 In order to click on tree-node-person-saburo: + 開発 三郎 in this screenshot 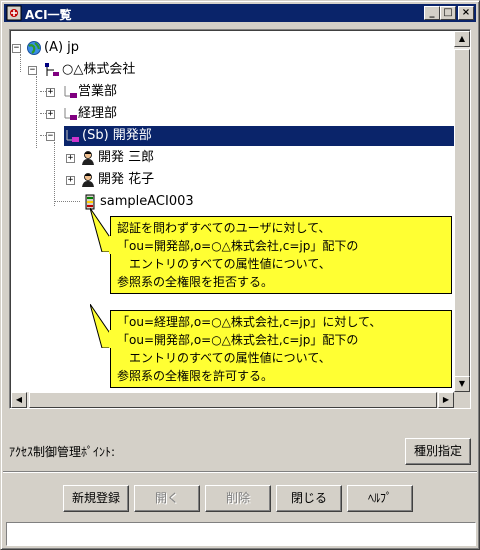, I will do `click(160, 158)`.